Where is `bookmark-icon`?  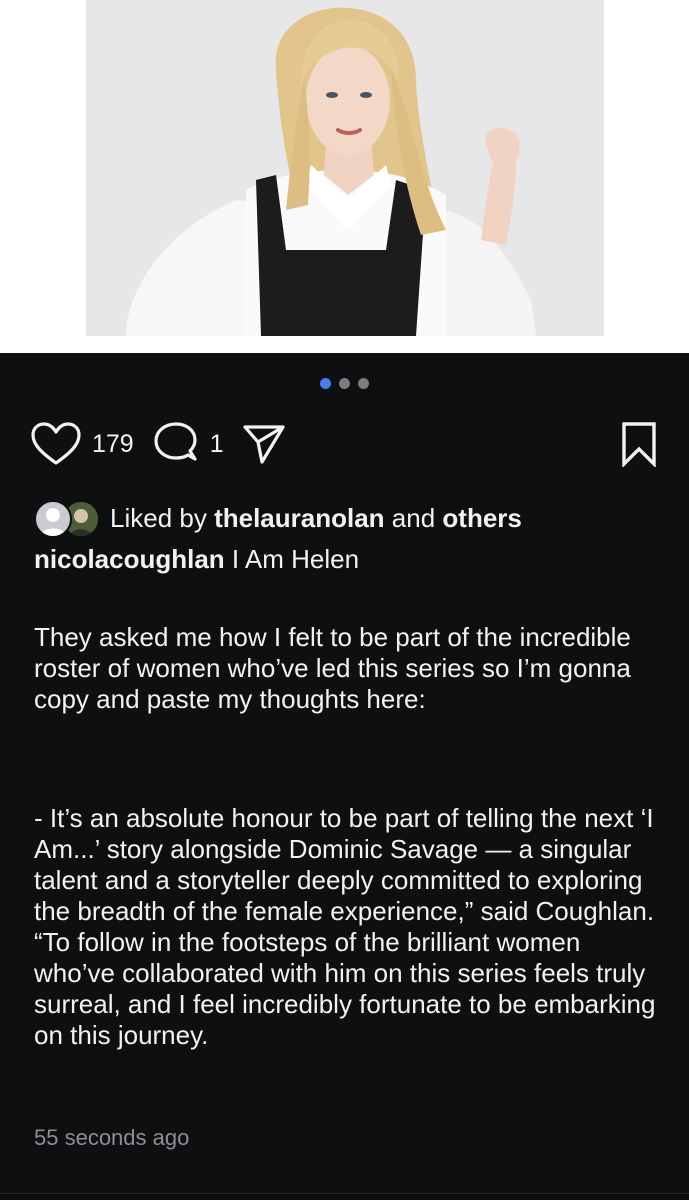 bookmark-icon is located at coordinates (639, 444).